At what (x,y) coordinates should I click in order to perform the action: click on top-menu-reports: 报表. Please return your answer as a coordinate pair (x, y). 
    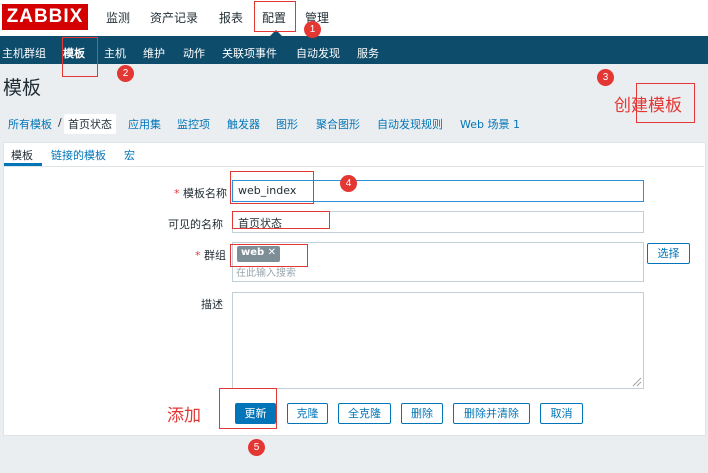
    Looking at the image, I should click on (231, 17).